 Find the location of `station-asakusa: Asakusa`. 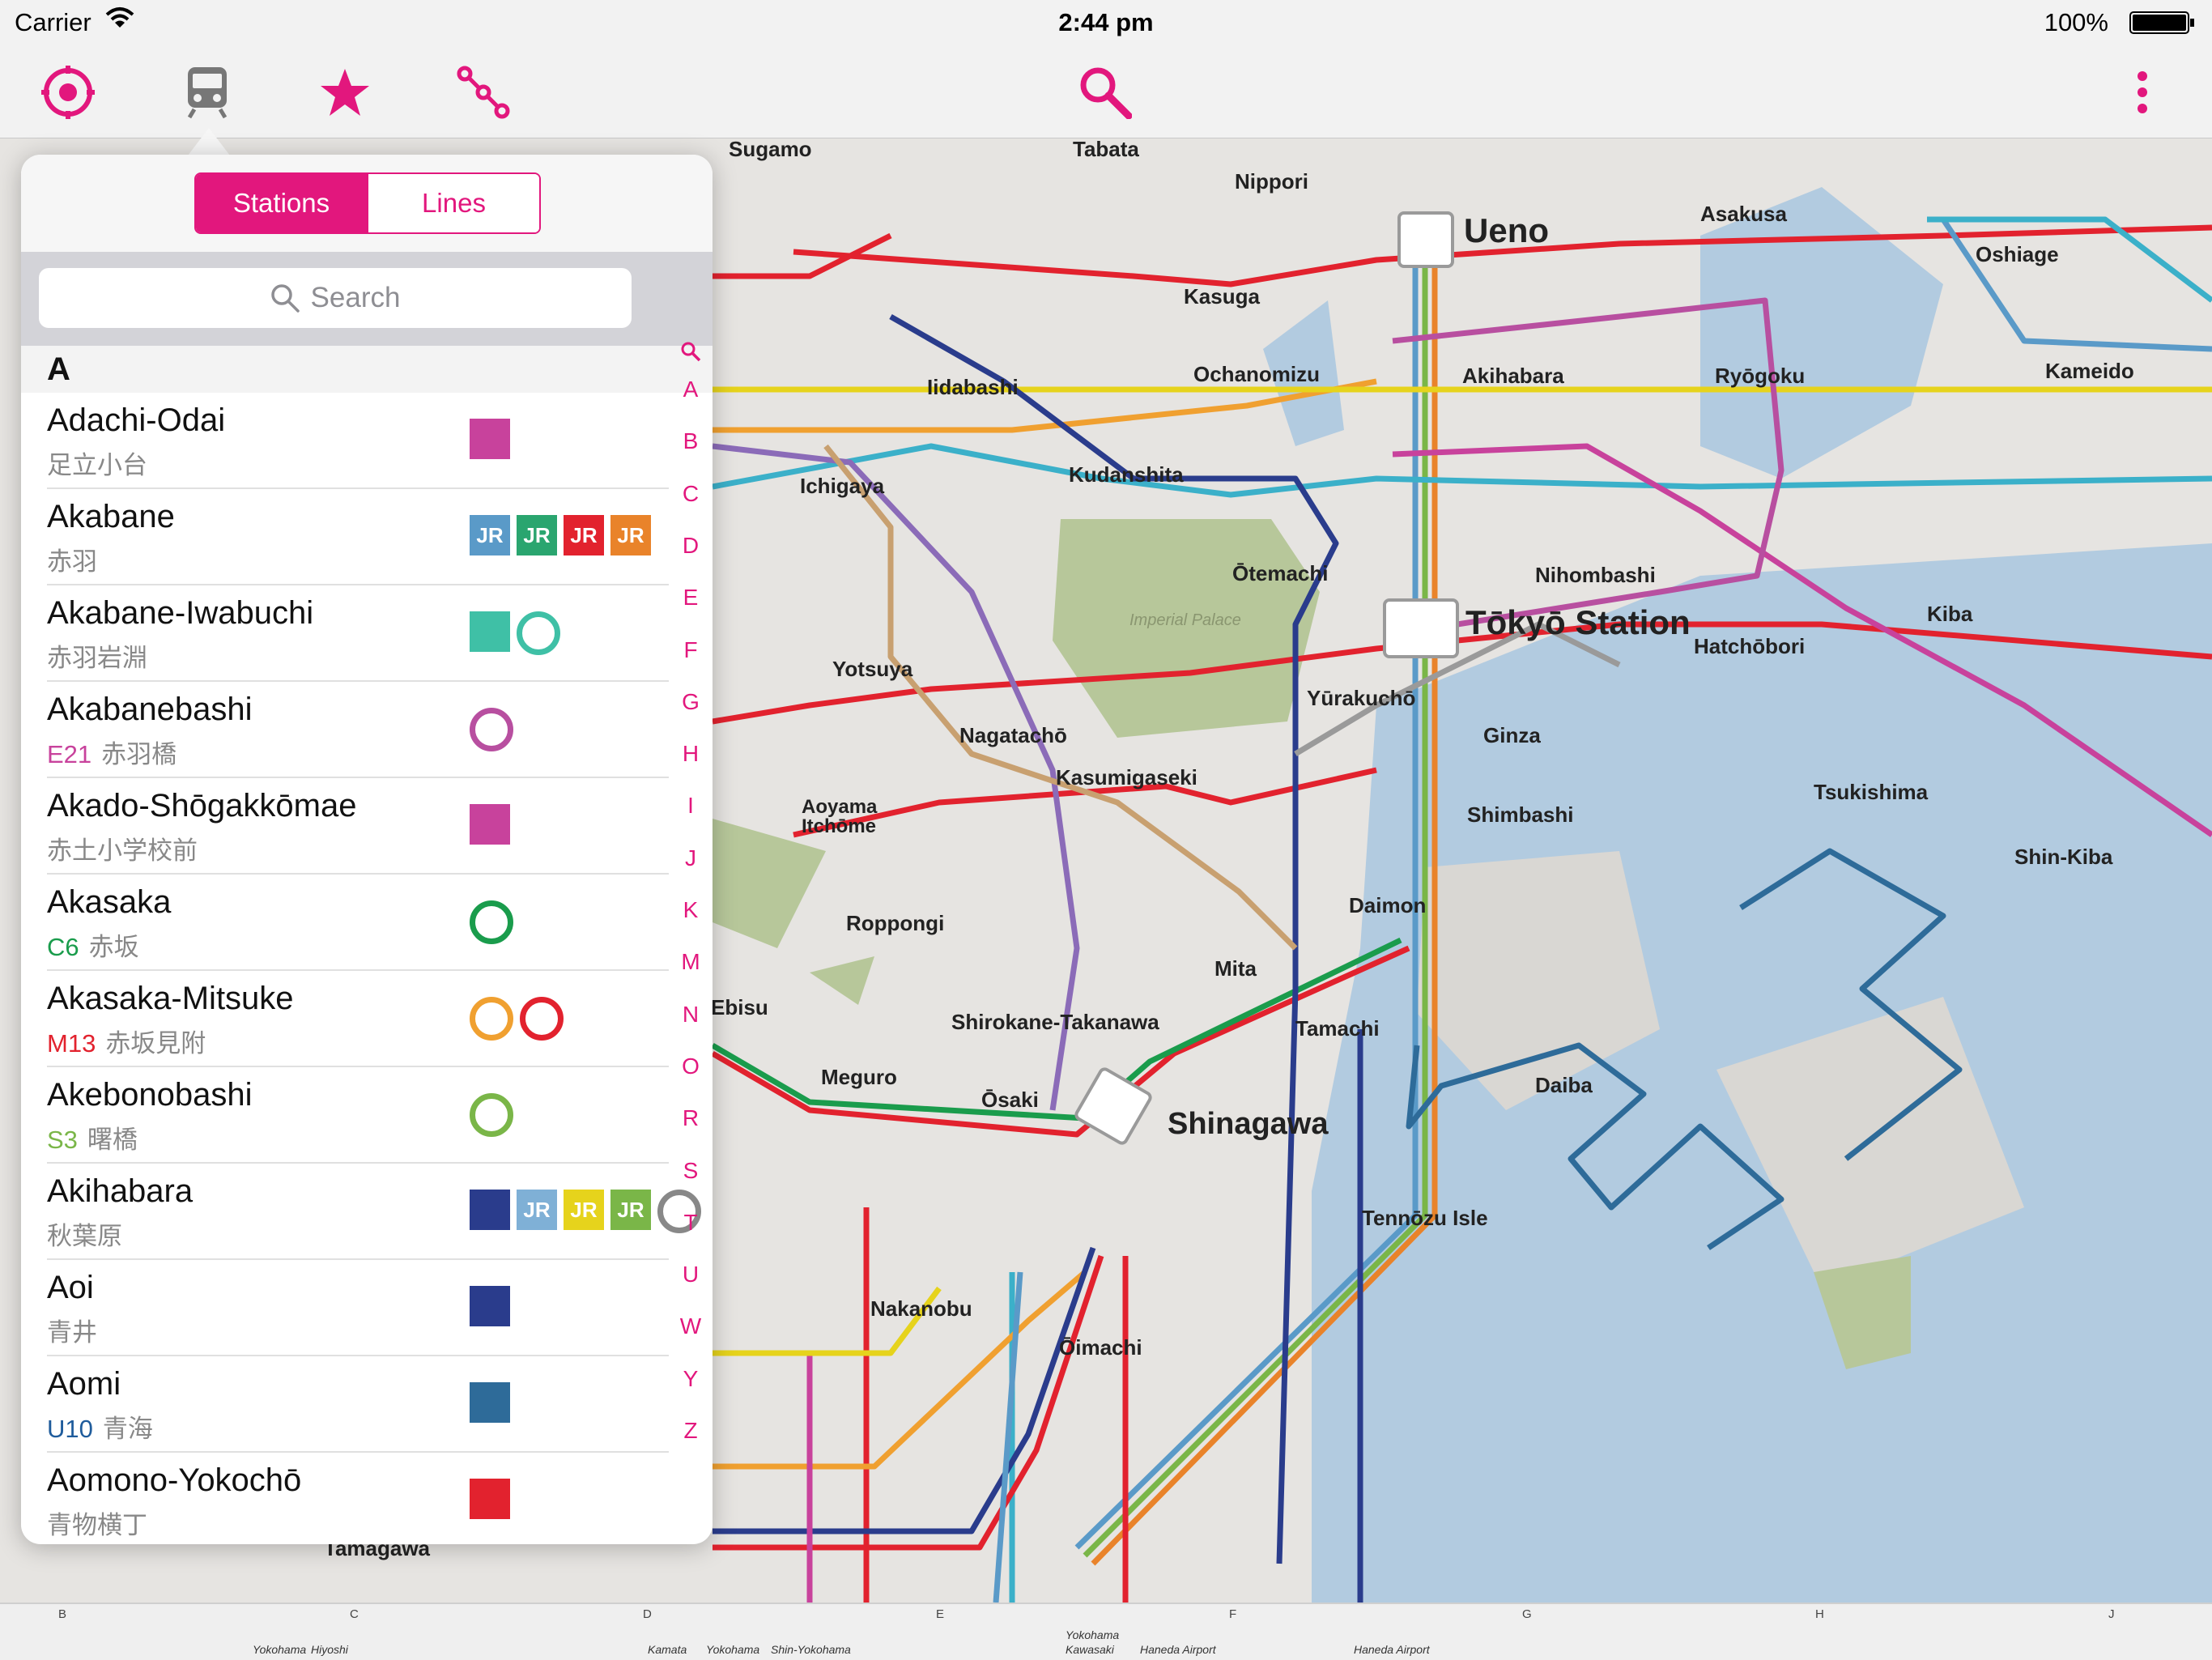

station-asakusa: Asakusa is located at coordinates (1744, 215).